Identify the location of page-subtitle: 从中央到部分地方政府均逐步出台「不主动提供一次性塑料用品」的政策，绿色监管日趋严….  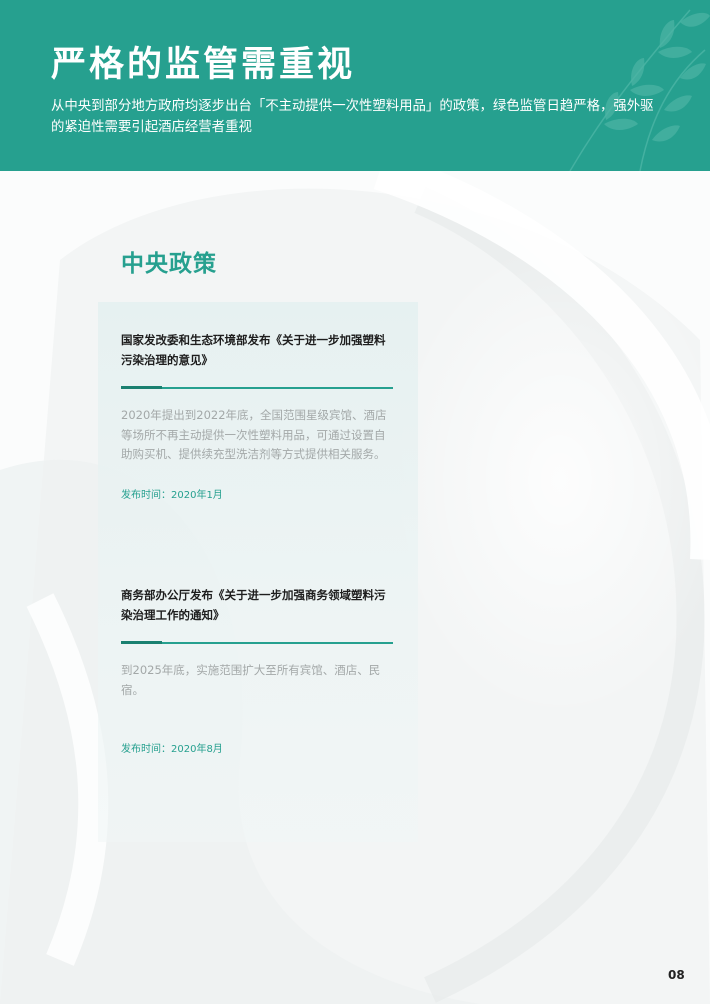
(352, 117).